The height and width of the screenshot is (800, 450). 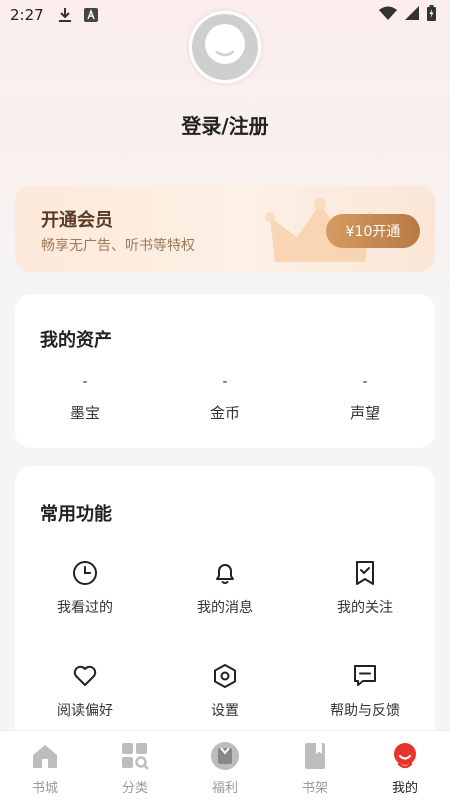 I want to click on nav-item-welfare: 福利, so click(x=225, y=765).